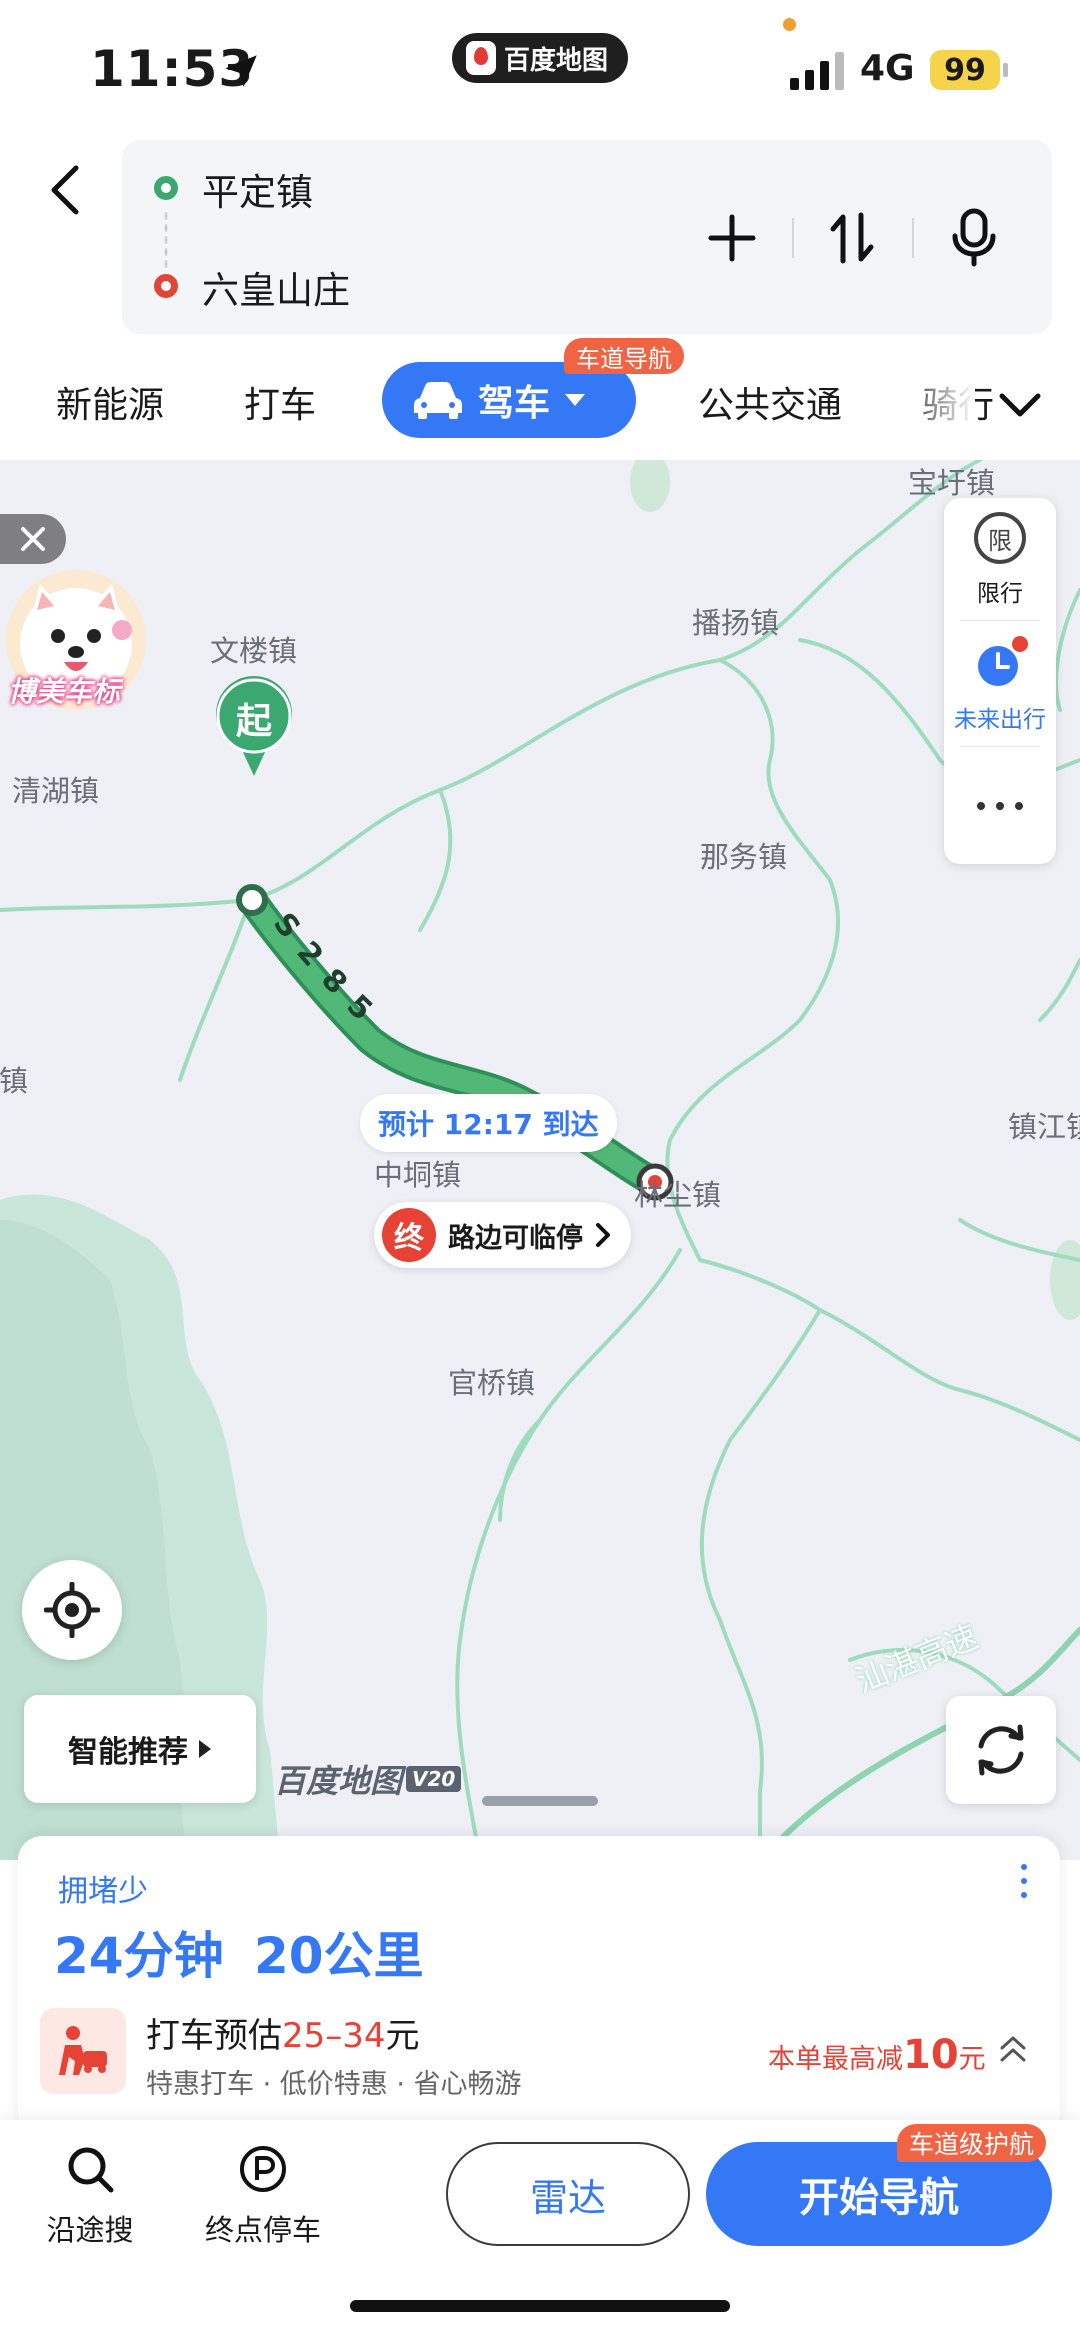  What do you see at coordinates (972, 2143) in the screenshot?
I see `lane-escort-badge: 车道级护航` at bounding box center [972, 2143].